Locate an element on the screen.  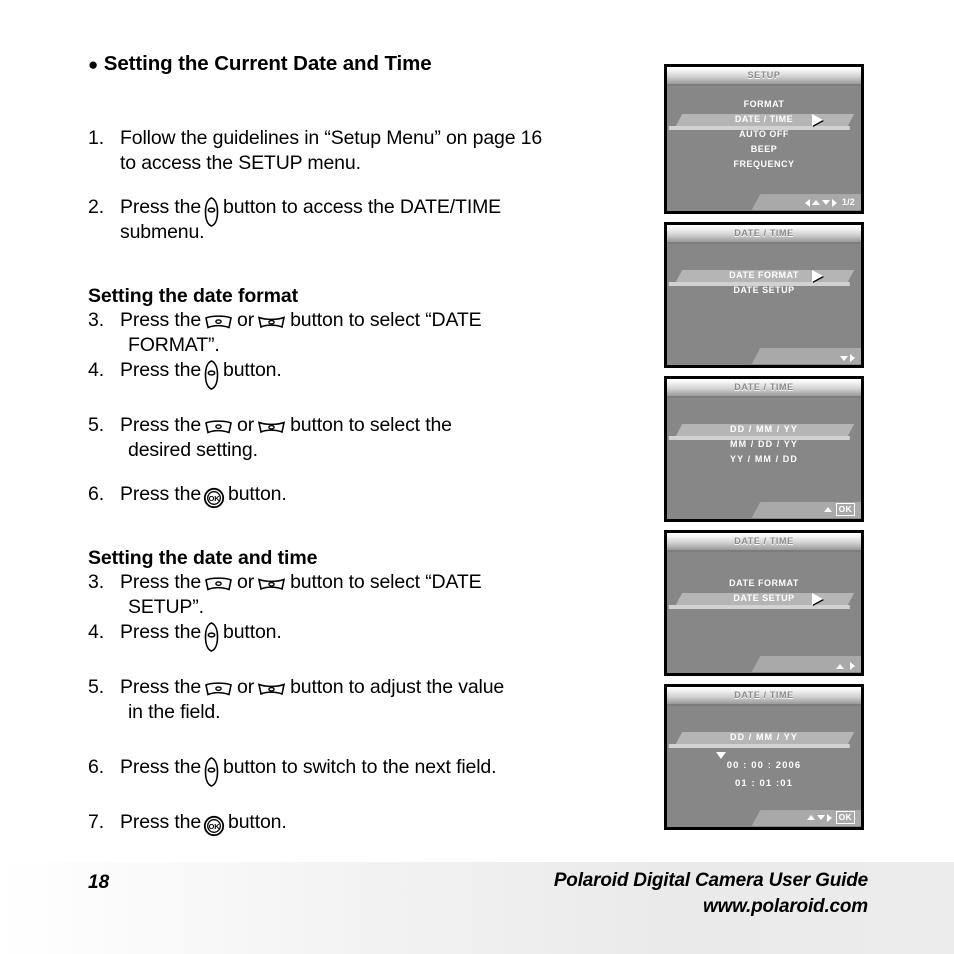
step-number: 6. is located at coordinates (96, 767).